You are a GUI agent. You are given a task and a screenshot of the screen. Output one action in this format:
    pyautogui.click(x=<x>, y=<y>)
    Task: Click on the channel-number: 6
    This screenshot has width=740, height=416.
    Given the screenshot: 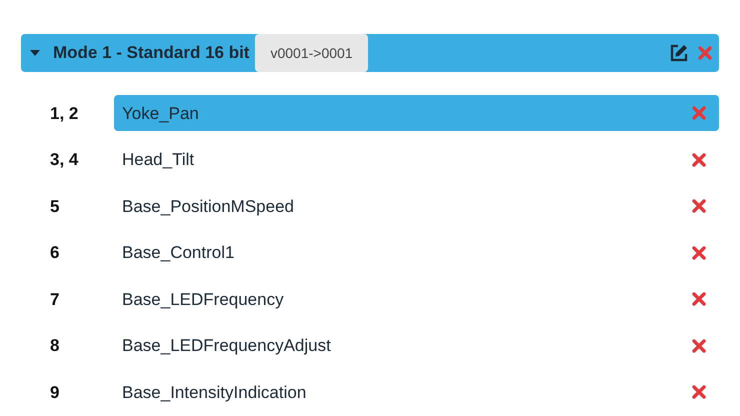 What is the action you would take?
    pyautogui.click(x=54, y=253)
    